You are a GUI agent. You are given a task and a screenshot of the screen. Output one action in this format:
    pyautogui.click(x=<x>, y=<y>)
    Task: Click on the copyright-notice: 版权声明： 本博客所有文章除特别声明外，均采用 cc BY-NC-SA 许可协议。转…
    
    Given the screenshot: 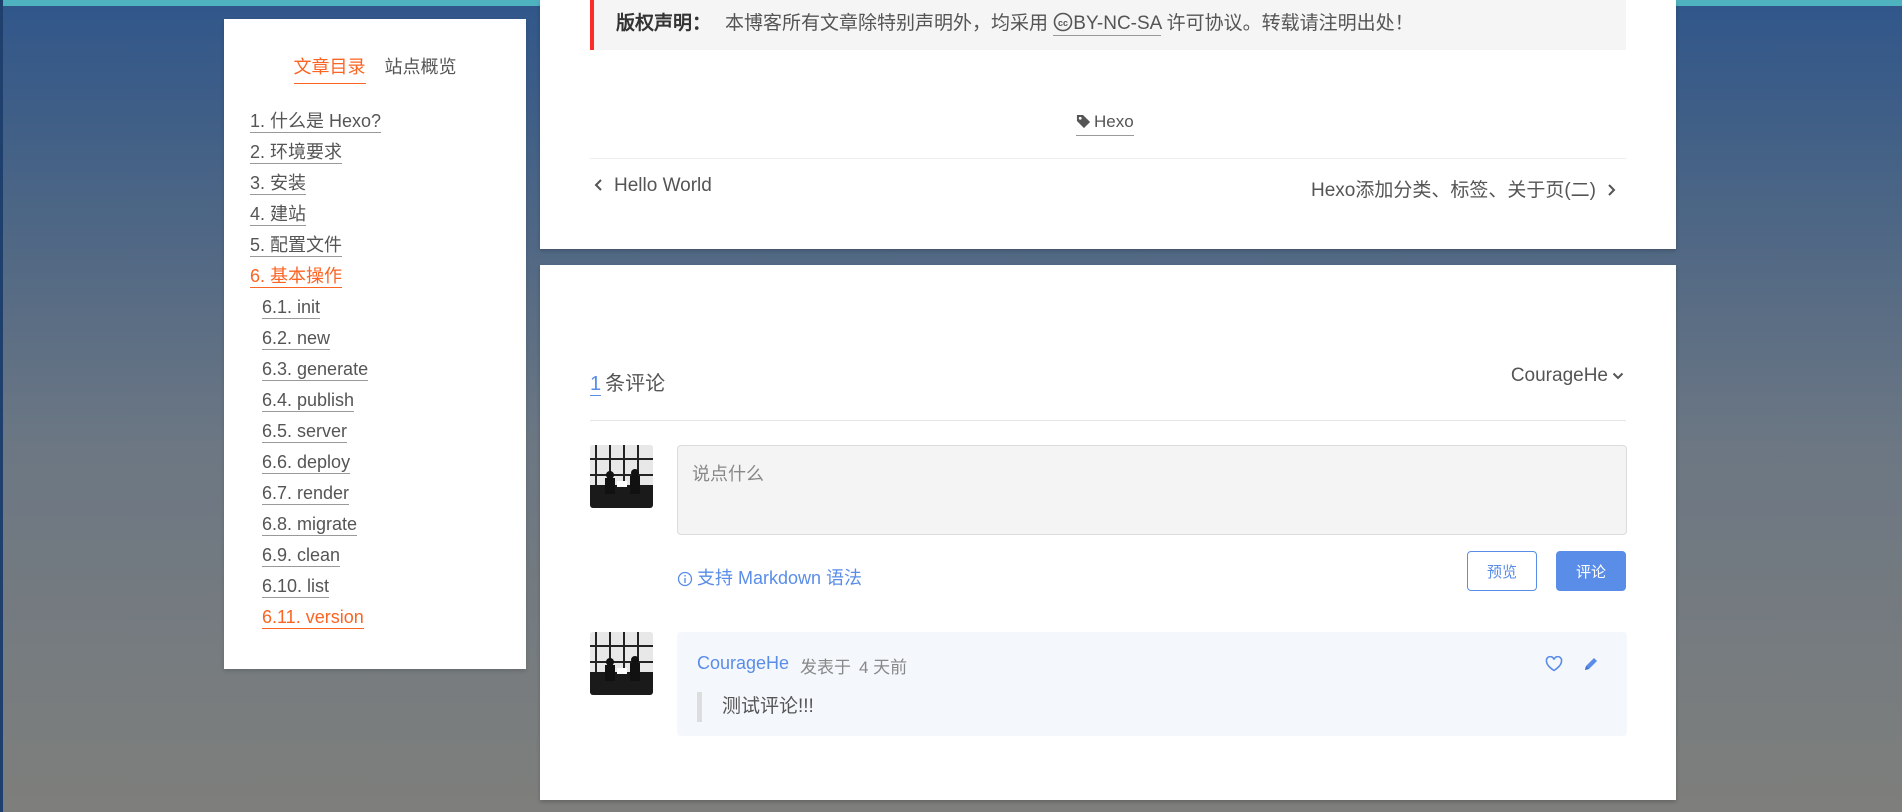 What is the action you would take?
    pyautogui.click(x=1108, y=25)
    